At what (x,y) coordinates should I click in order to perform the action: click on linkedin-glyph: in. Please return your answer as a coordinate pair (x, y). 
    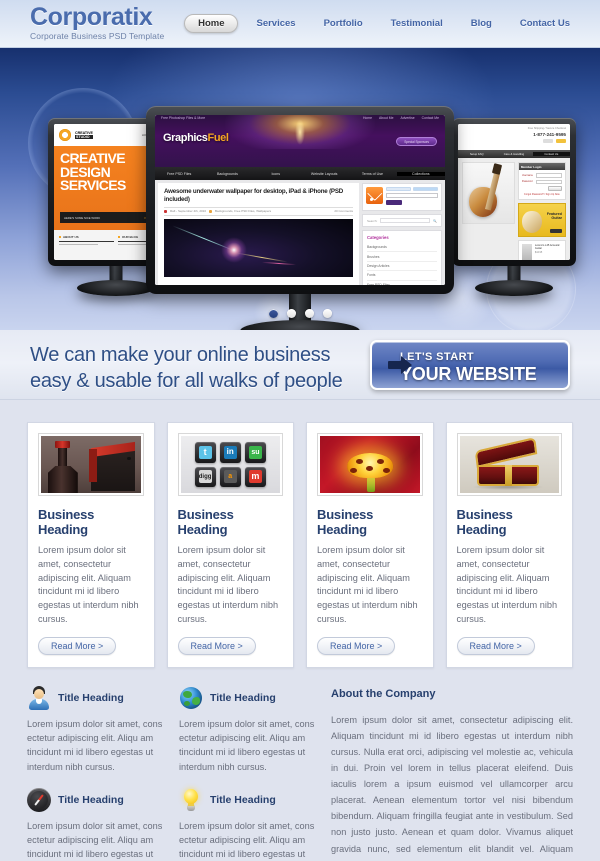
    Looking at the image, I should click on (230, 452).